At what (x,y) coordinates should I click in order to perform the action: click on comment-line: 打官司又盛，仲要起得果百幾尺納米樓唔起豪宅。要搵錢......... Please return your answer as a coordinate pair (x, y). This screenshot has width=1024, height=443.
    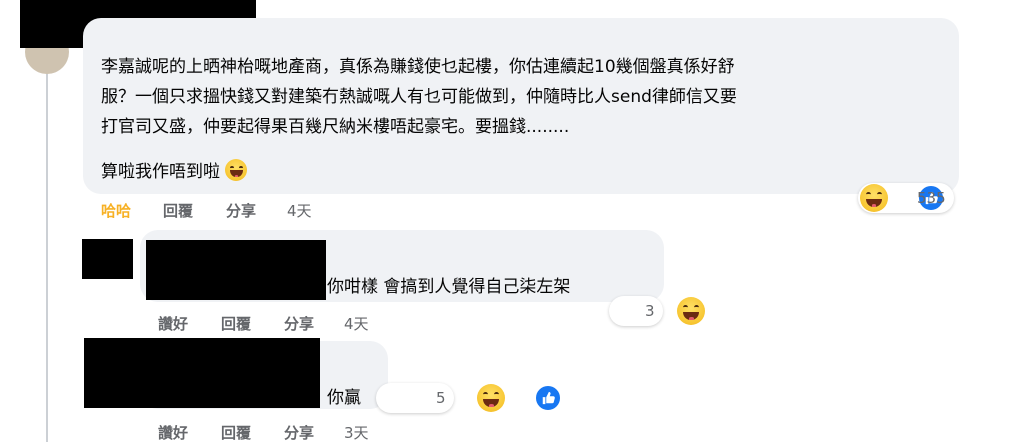
    Looking at the image, I should click on (335, 127).